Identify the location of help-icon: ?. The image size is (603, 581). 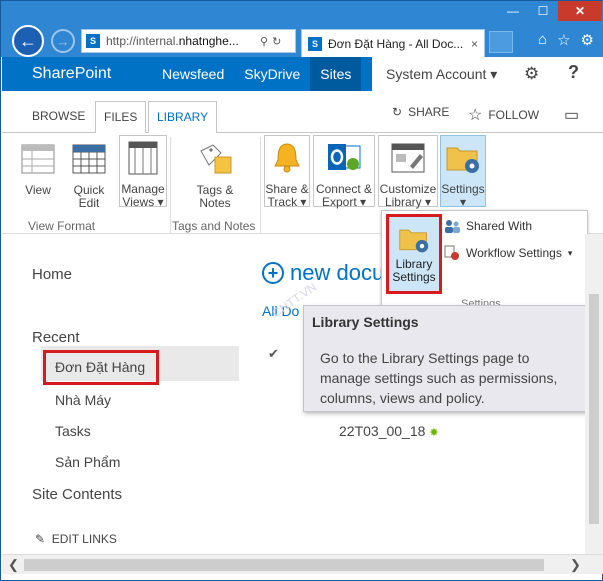
(573, 72).